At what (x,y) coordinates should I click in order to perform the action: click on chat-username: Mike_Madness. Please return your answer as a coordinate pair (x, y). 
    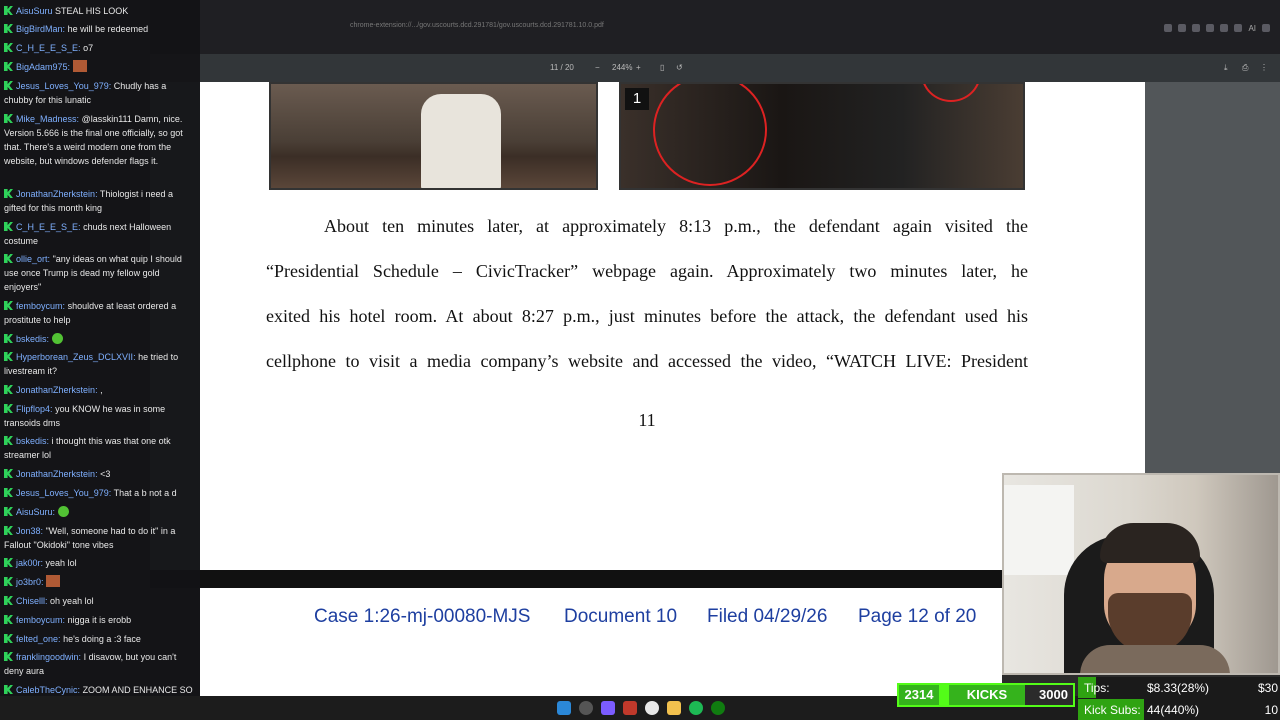
    Looking at the image, I should click on (46, 119).